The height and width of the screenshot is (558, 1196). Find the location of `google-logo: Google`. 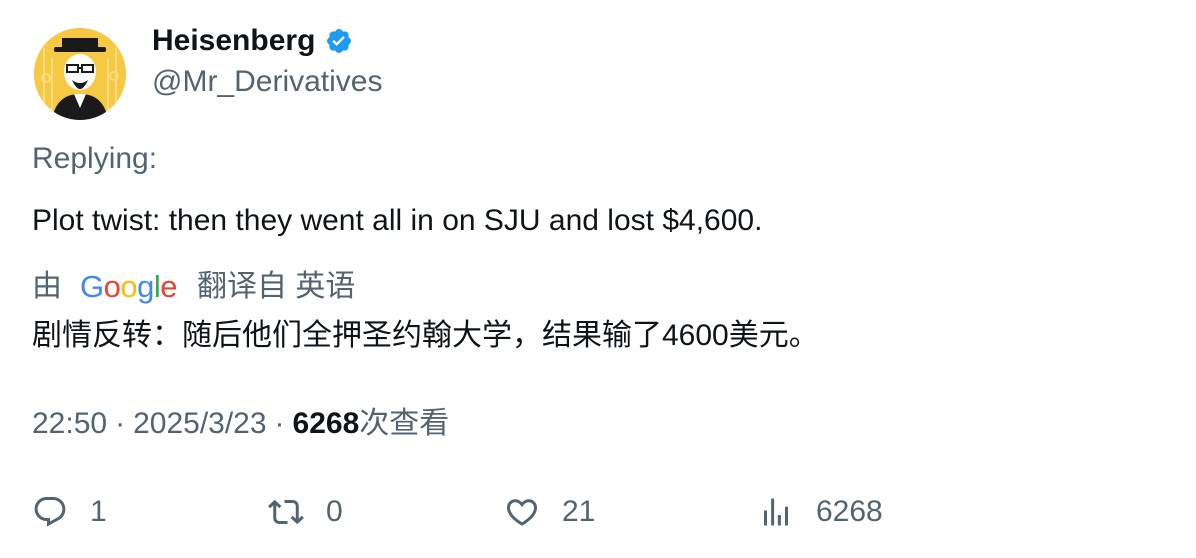

google-logo: Google is located at coordinates (129, 286).